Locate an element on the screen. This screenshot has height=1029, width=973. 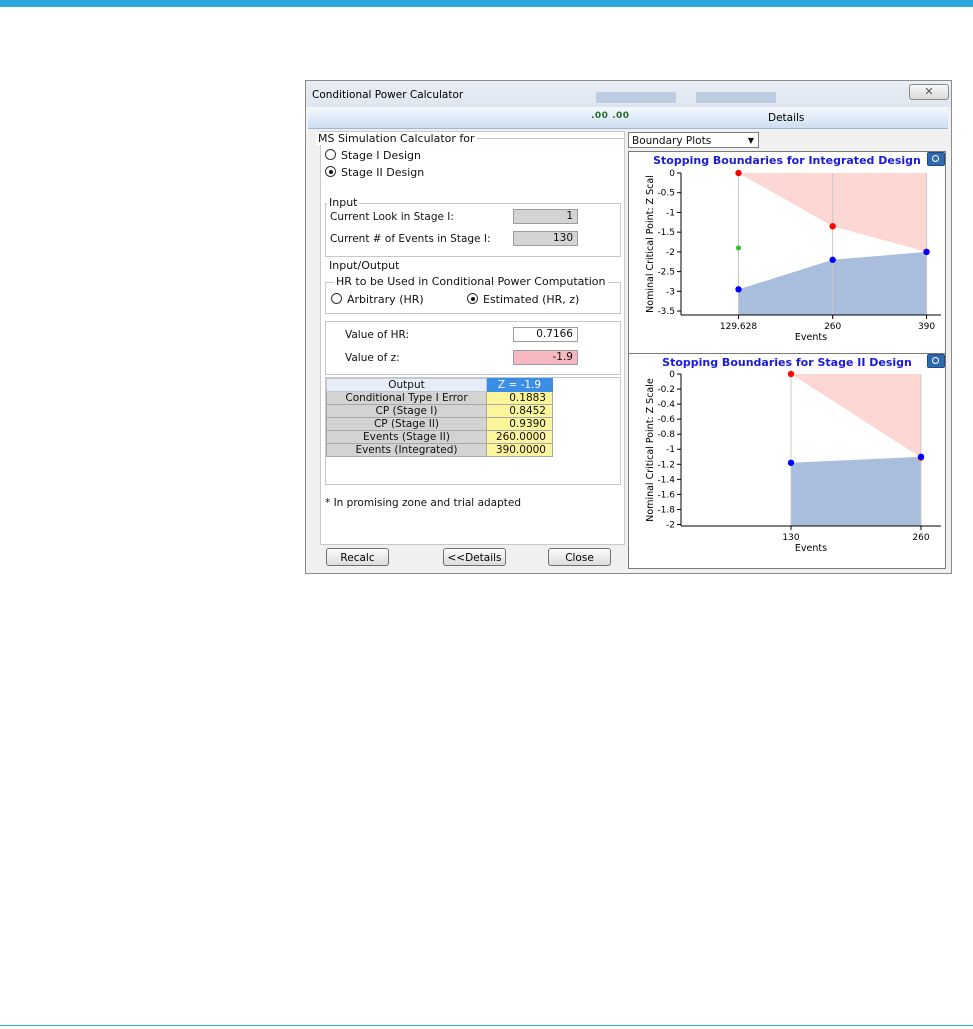
y-tick-label: -1.4 is located at coordinates (666, 480).